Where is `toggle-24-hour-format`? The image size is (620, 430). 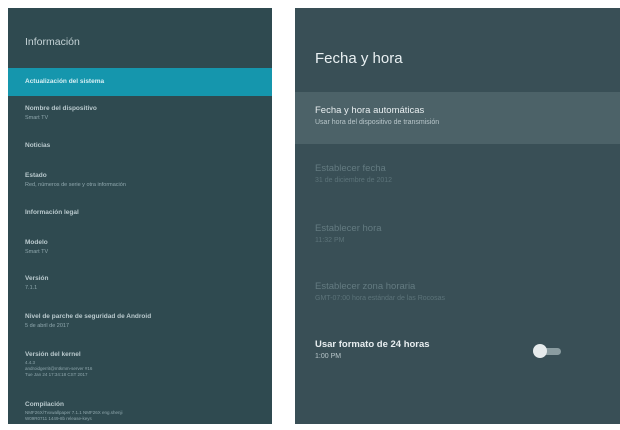
toggle-24-hour-format is located at coordinates (548, 351).